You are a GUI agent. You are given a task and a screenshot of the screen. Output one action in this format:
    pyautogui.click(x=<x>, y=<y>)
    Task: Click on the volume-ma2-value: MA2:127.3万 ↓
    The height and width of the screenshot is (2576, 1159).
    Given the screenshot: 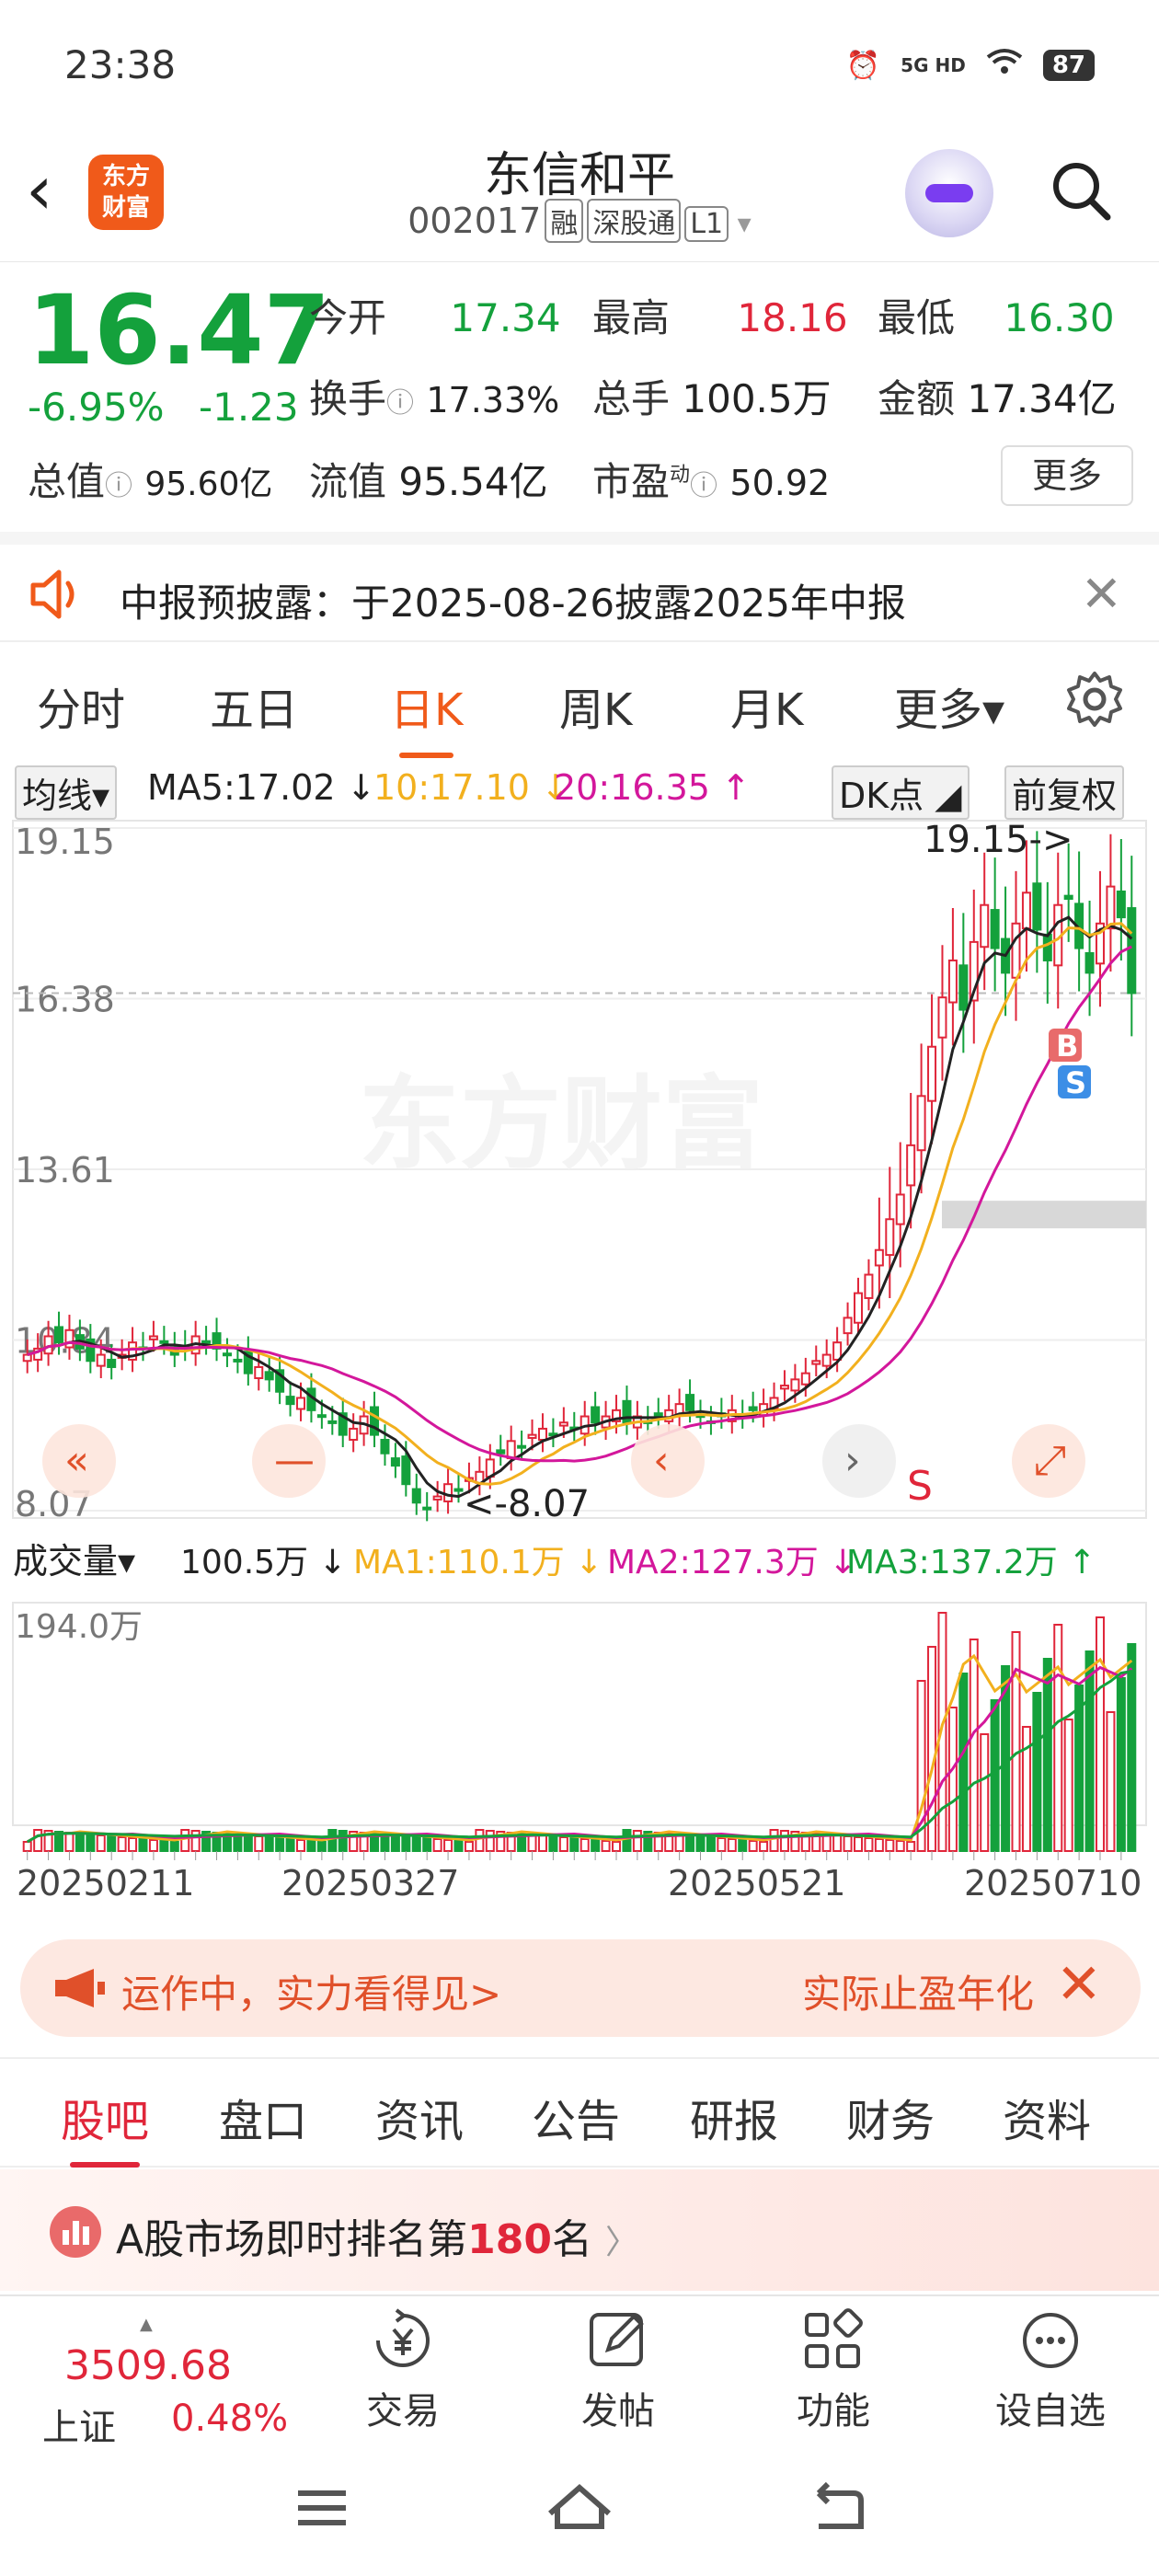 What is the action you would take?
    pyautogui.click(x=731, y=1562)
    